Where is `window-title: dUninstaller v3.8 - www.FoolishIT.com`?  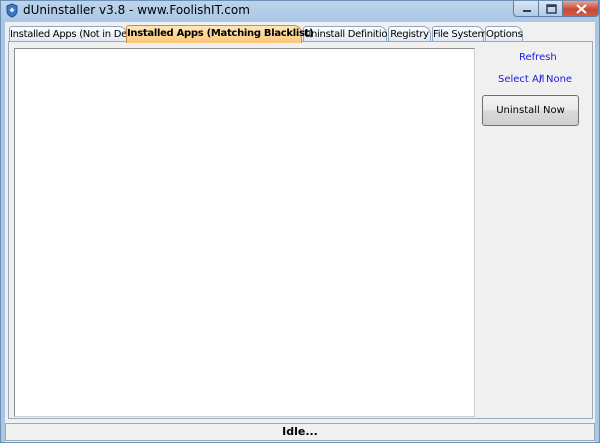
window-title: dUninstaller v3.8 - www.FoolishIT.com is located at coordinates (136, 10).